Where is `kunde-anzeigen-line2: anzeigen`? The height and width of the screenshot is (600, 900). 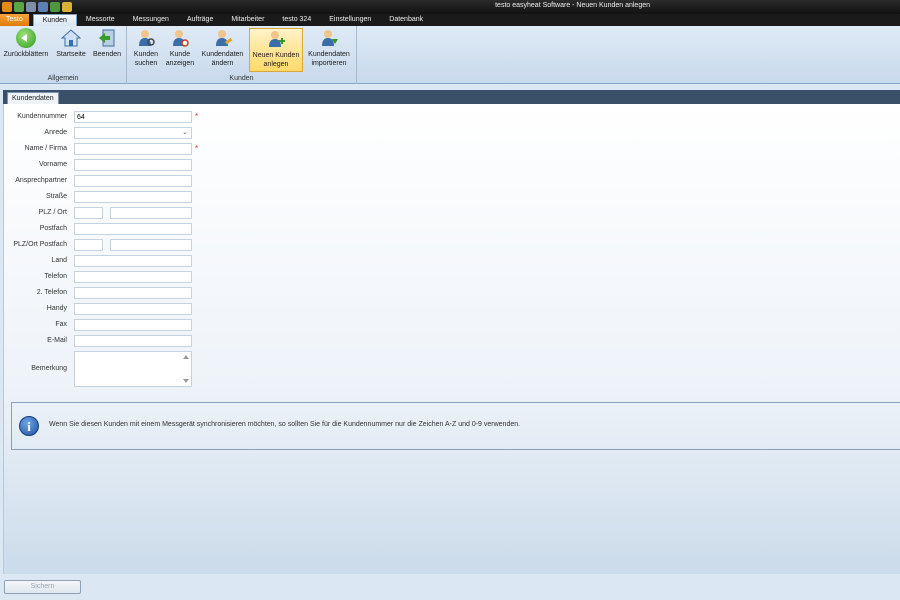
kunde-anzeigen-line2: anzeigen is located at coordinates (180, 63).